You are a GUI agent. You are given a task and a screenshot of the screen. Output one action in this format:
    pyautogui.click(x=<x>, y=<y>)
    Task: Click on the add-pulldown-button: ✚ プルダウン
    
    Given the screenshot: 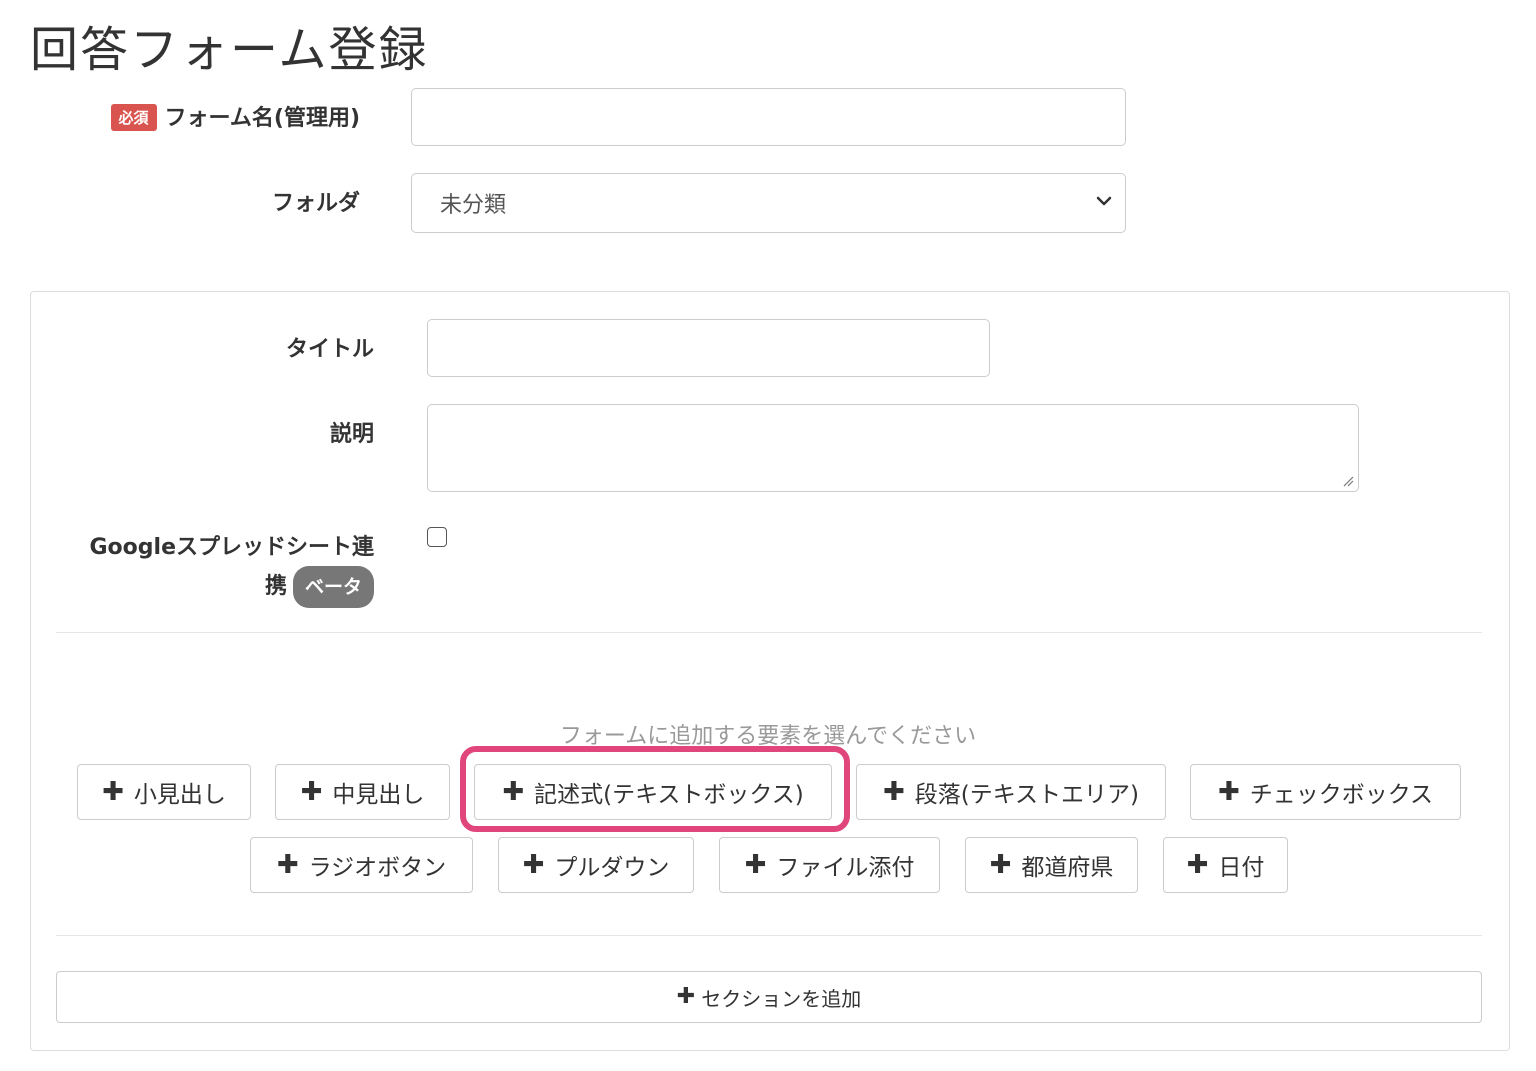 What is the action you would take?
    pyautogui.click(x=596, y=865)
    